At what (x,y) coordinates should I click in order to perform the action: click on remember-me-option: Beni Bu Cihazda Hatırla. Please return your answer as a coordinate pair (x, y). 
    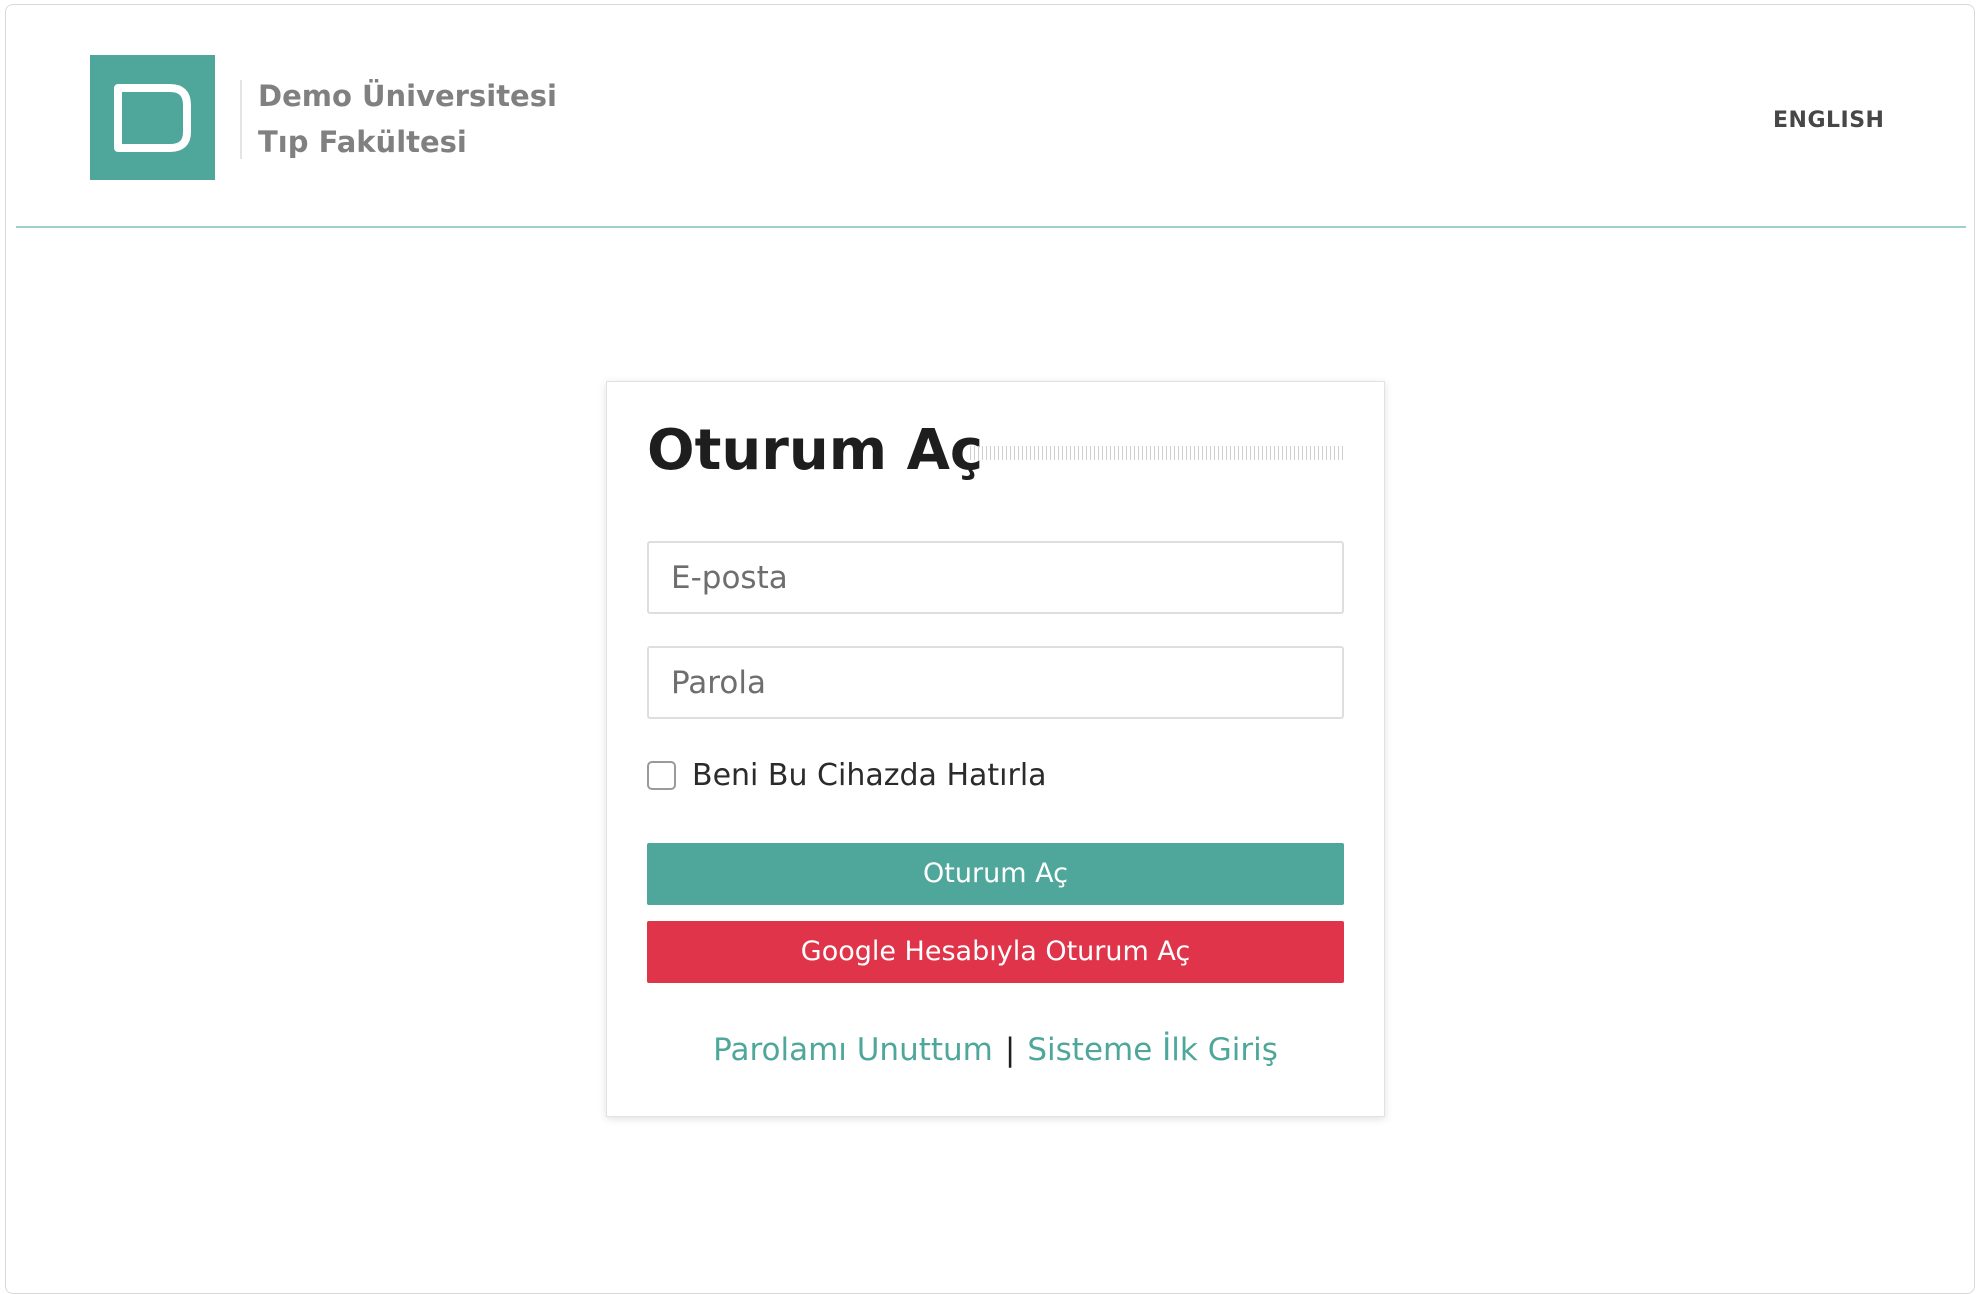
    Looking at the image, I should click on (847, 775).